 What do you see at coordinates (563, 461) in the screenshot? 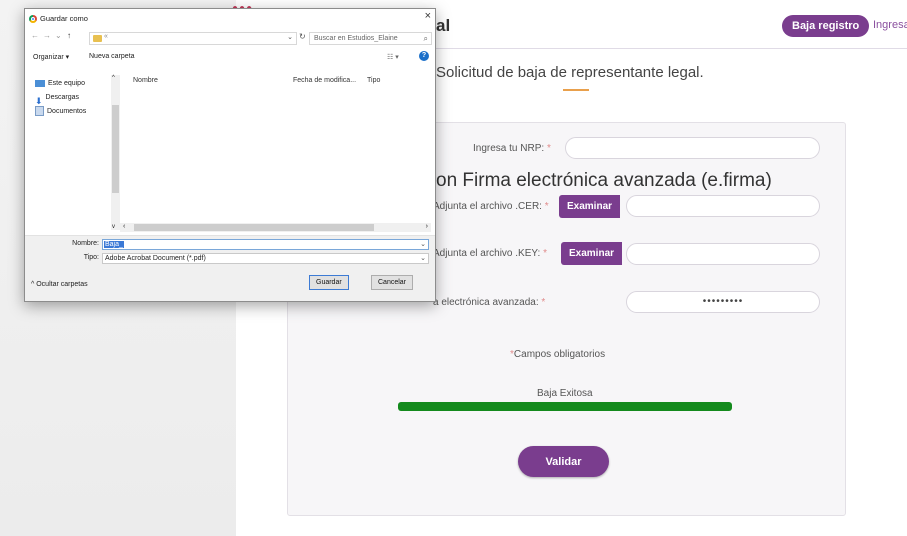
I see `validar-button: Validar` at bounding box center [563, 461].